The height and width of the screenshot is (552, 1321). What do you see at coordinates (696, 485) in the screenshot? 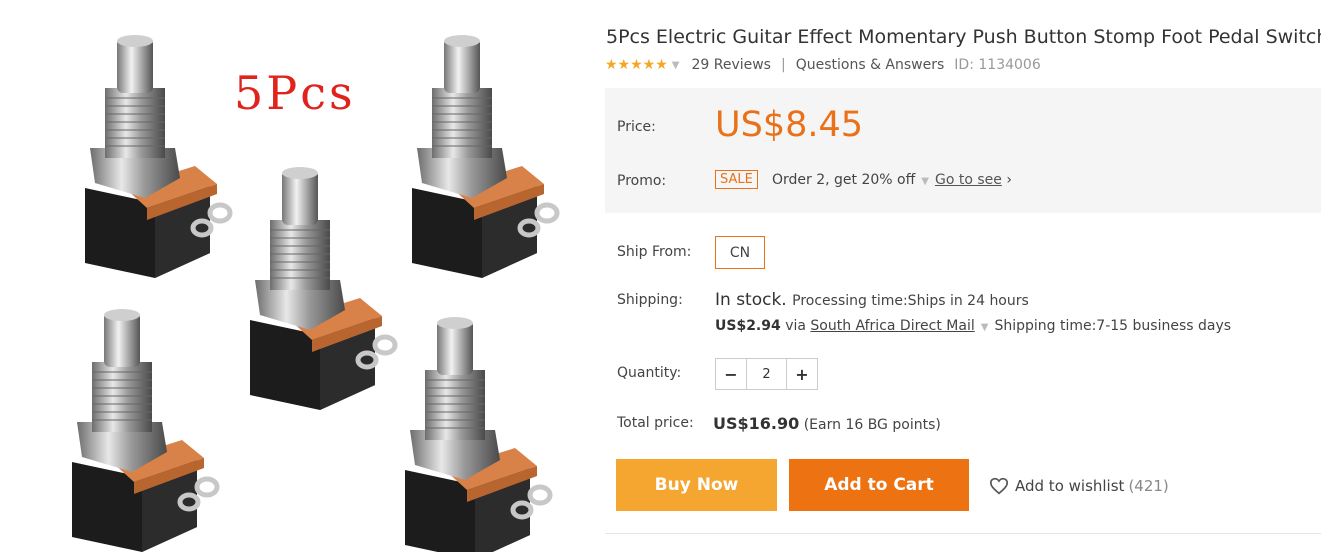
I see `buy-now-button: Buy Now` at bounding box center [696, 485].